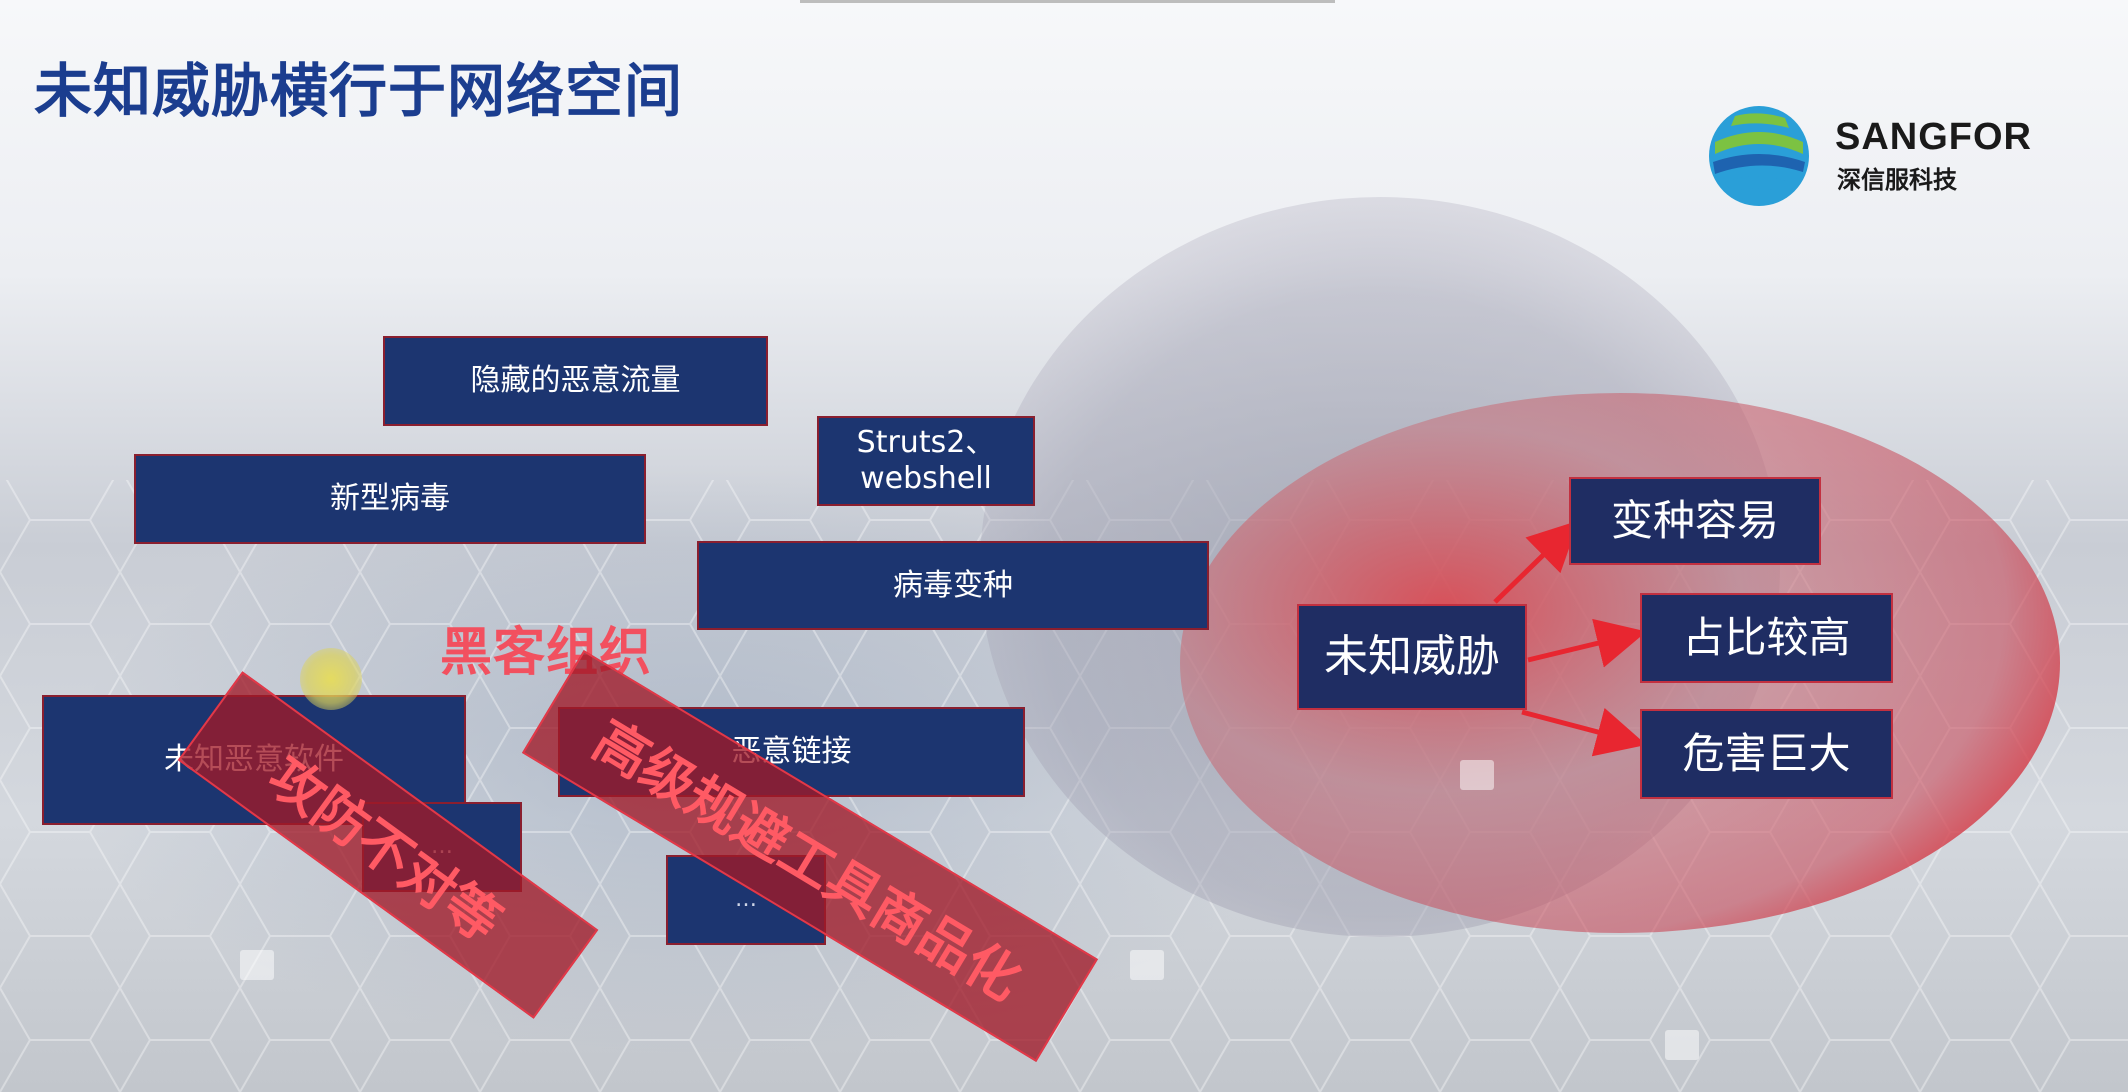 This screenshot has height=1092, width=2128. Describe the element at coordinates (1933, 137) in the screenshot. I see `logo-name: SANGFOR` at that location.